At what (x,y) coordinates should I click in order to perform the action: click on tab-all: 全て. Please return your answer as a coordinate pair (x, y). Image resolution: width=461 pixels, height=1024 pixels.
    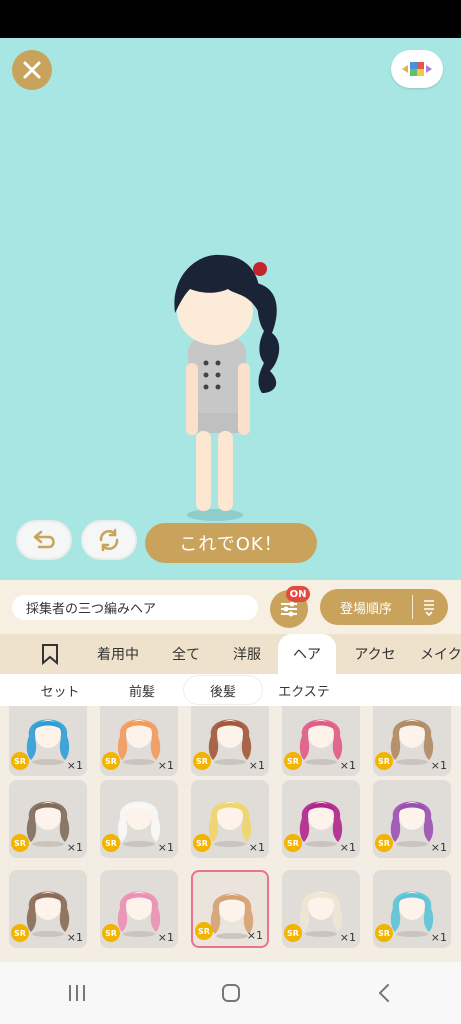
    Looking at the image, I should click on (186, 654).